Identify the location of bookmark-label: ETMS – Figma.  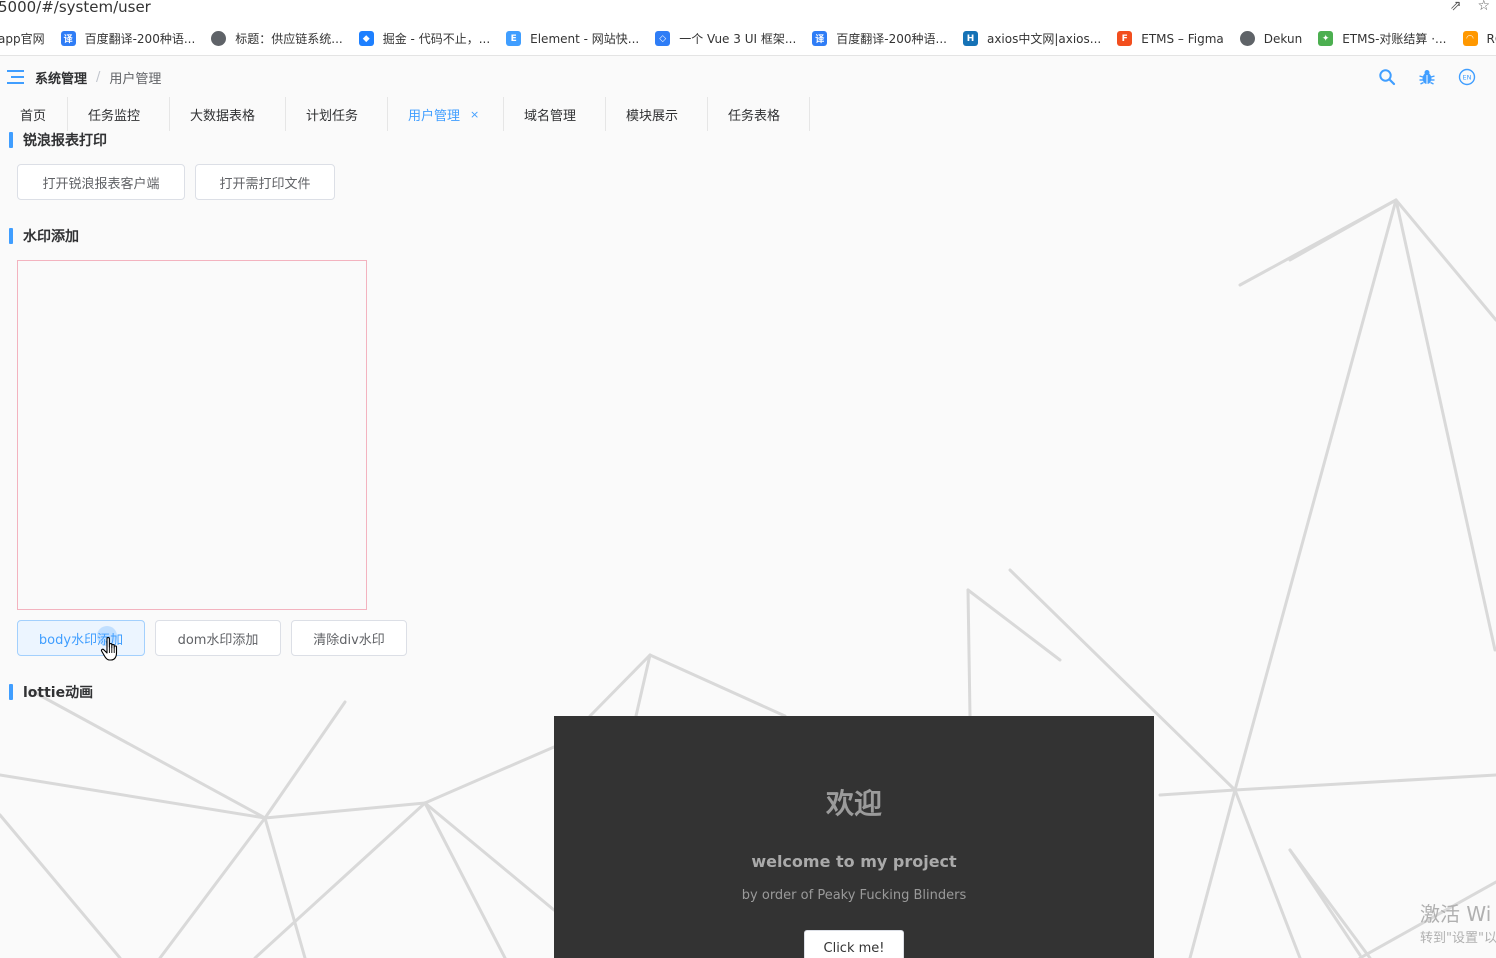
(1182, 38).